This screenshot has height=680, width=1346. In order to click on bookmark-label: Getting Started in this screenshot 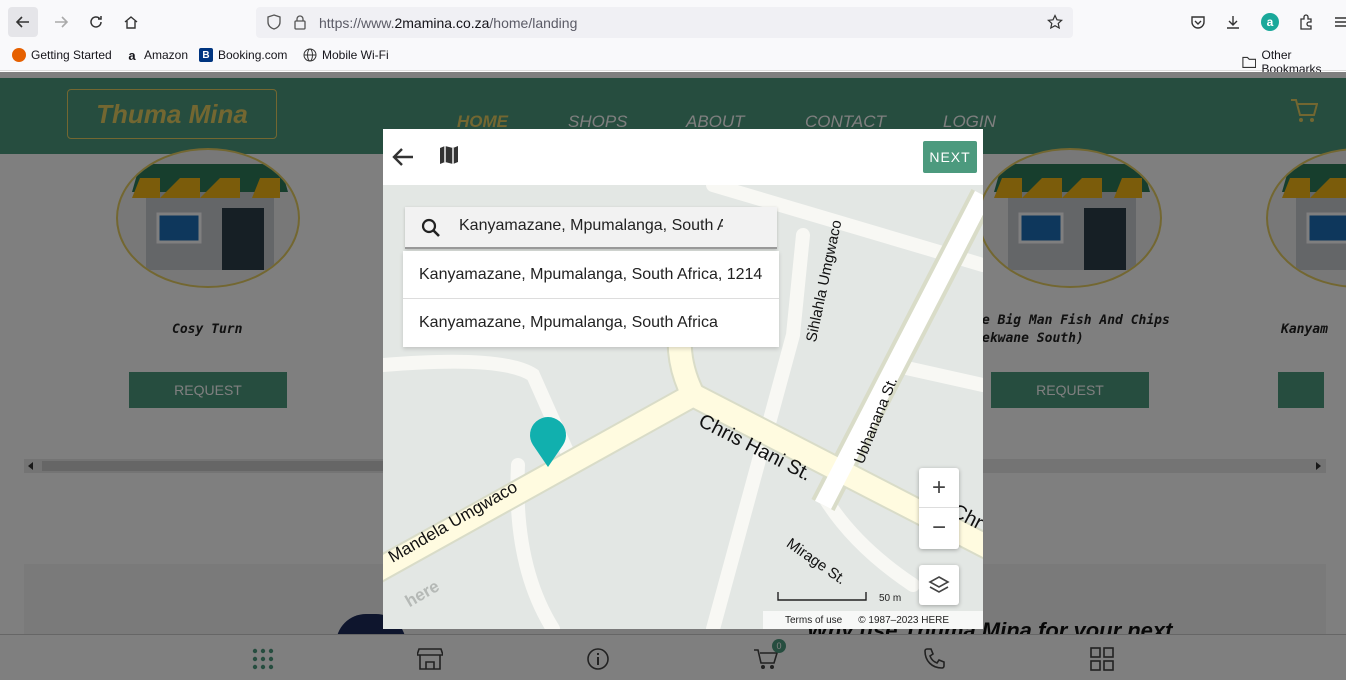, I will do `click(71, 55)`.